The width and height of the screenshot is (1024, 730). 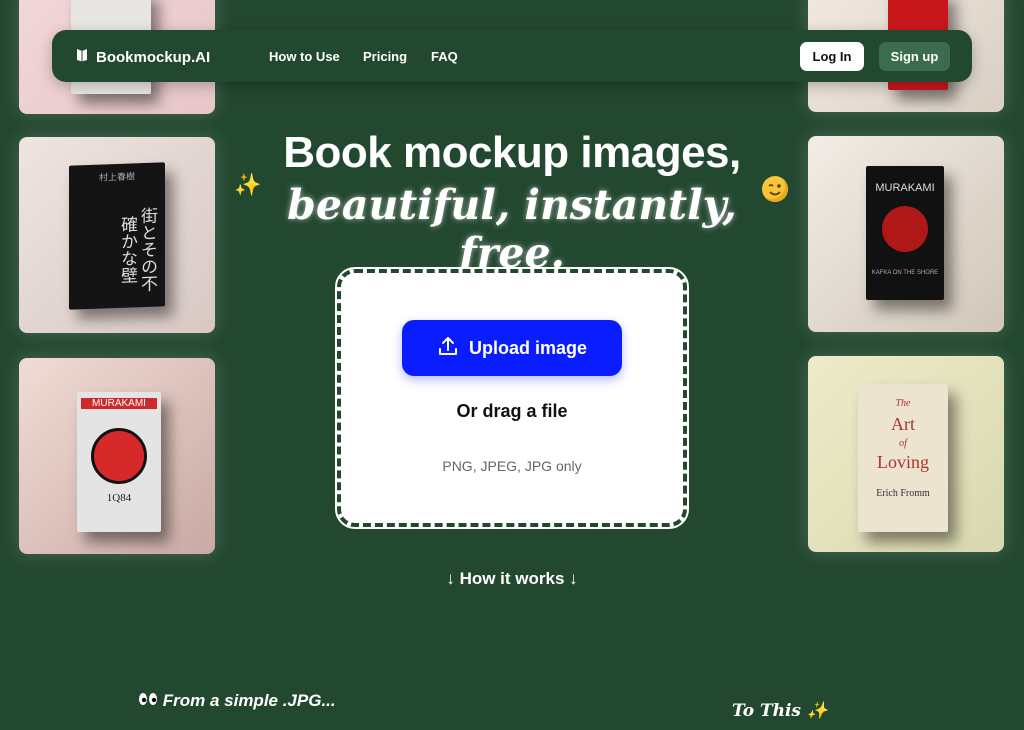 What do you see at coordinates (903, 462) in the screenshot?
I see `book-title-line: Loving` at bounding box center [903, 462].